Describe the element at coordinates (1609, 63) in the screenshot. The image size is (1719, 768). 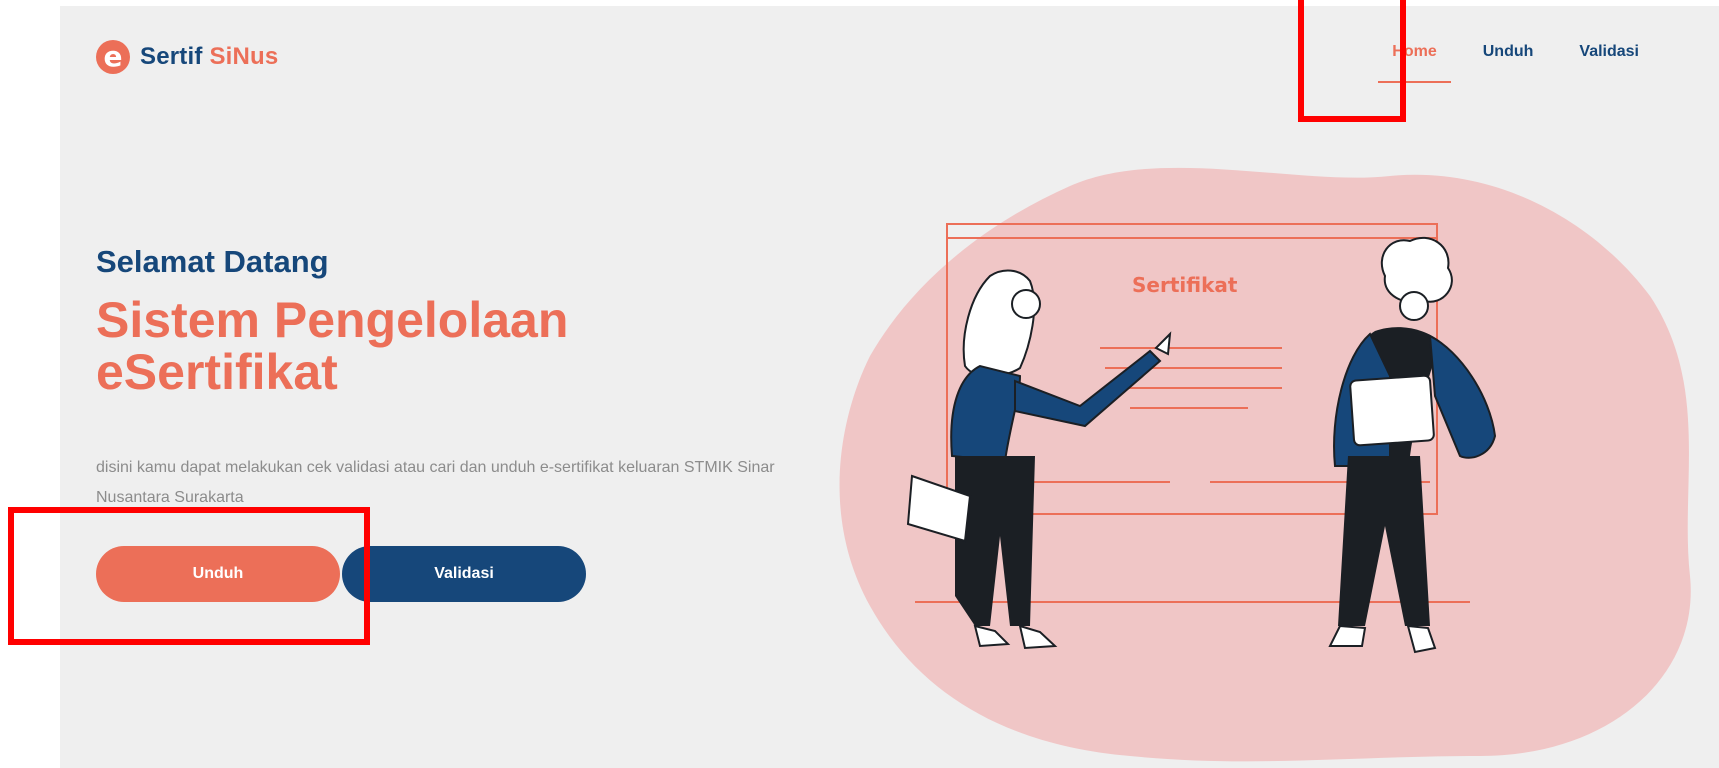
I see `nav-validasi: Validasi` at that location.